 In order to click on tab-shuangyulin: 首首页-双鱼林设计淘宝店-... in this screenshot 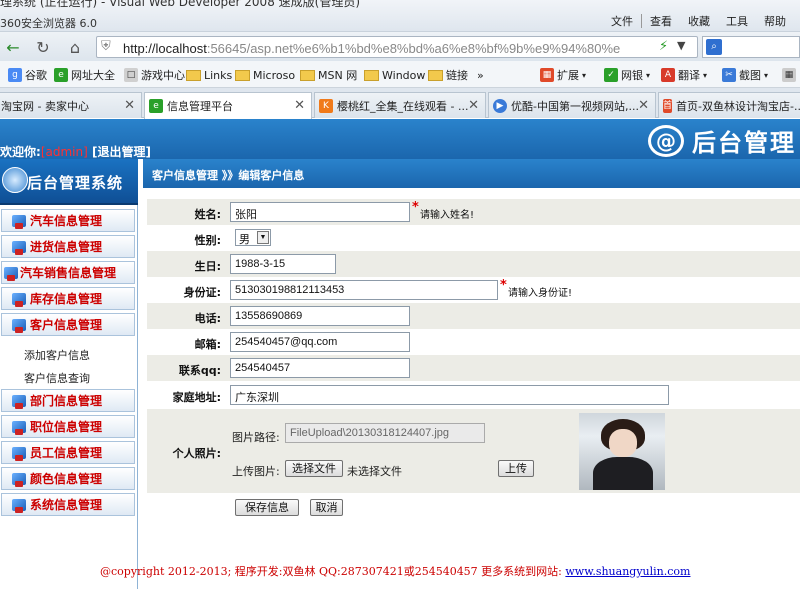, I will do `click(729, 105)`.